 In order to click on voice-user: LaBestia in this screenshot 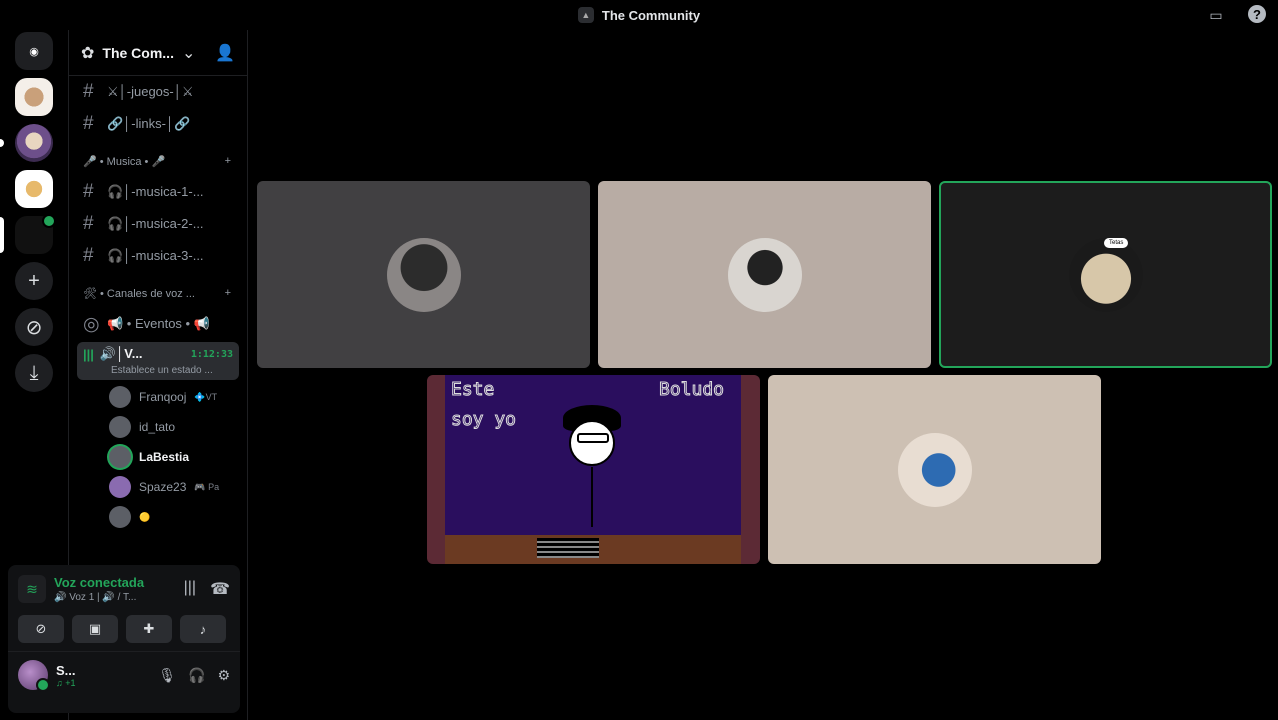, I will do `click(158, 457)`.